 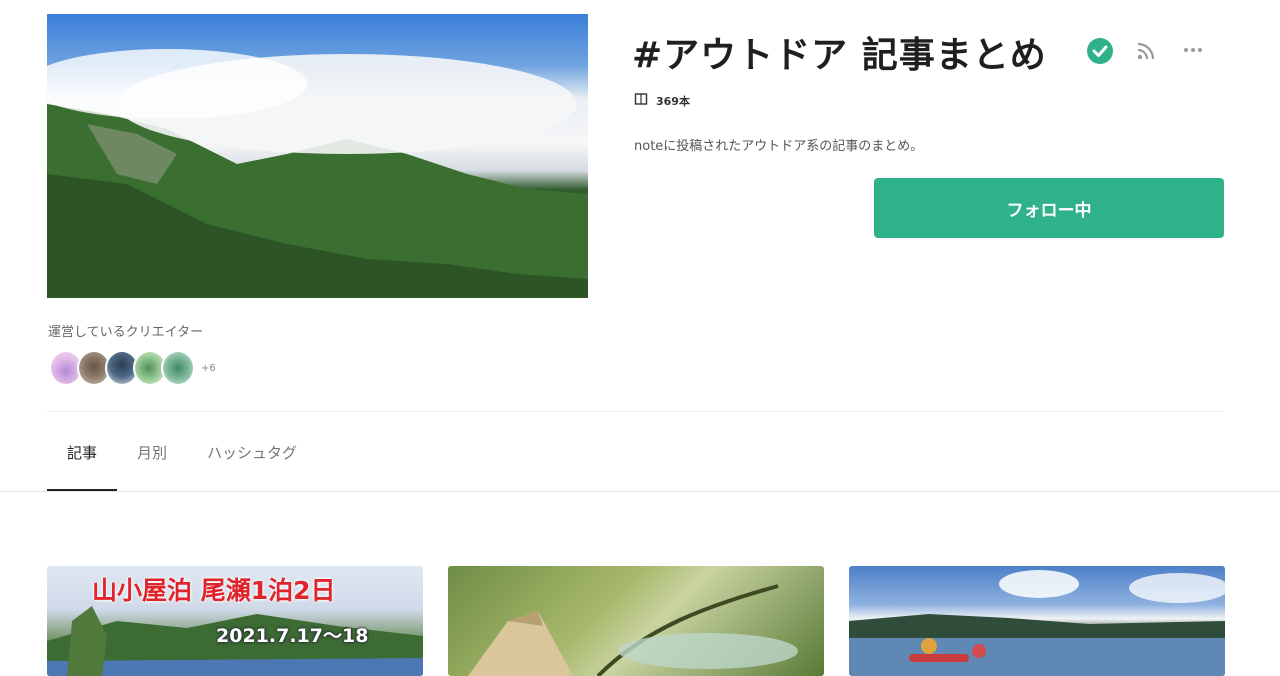 What do you see at coordinates (214, 590) in the screenshot?
I see `article-card-title: 山小屋泊 尾瀬1泊2日` at bounding box center [214, 590].